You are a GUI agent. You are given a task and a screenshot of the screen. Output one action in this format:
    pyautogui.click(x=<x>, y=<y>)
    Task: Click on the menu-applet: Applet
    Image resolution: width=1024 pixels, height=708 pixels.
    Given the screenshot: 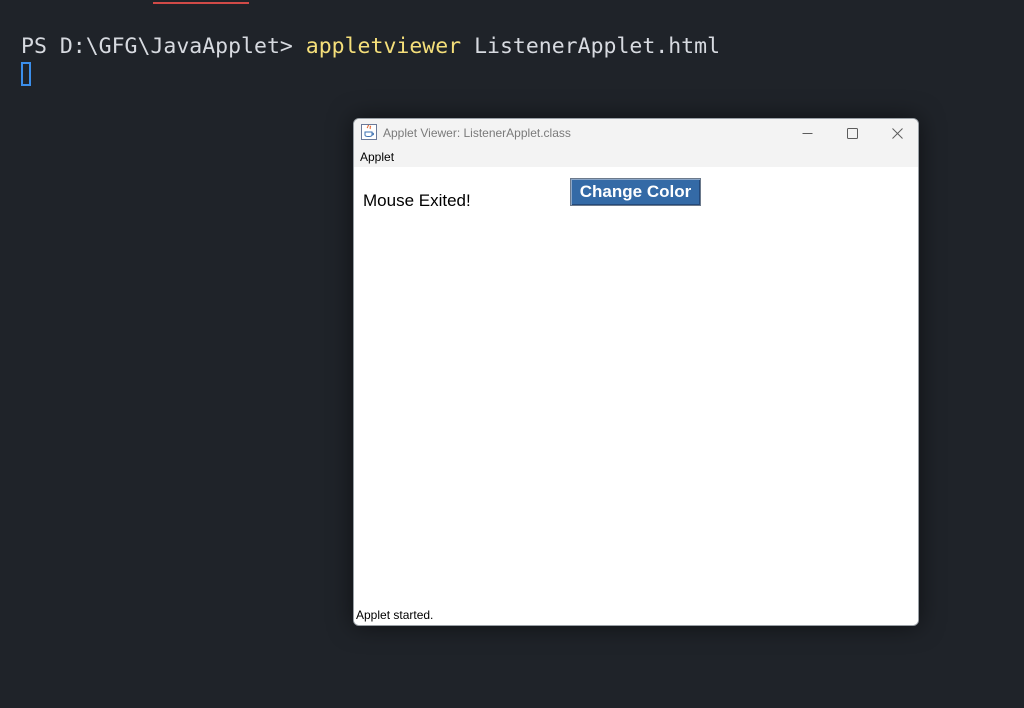 What is the action you would take?
    pyautogui.click(x=377, y=157)
    